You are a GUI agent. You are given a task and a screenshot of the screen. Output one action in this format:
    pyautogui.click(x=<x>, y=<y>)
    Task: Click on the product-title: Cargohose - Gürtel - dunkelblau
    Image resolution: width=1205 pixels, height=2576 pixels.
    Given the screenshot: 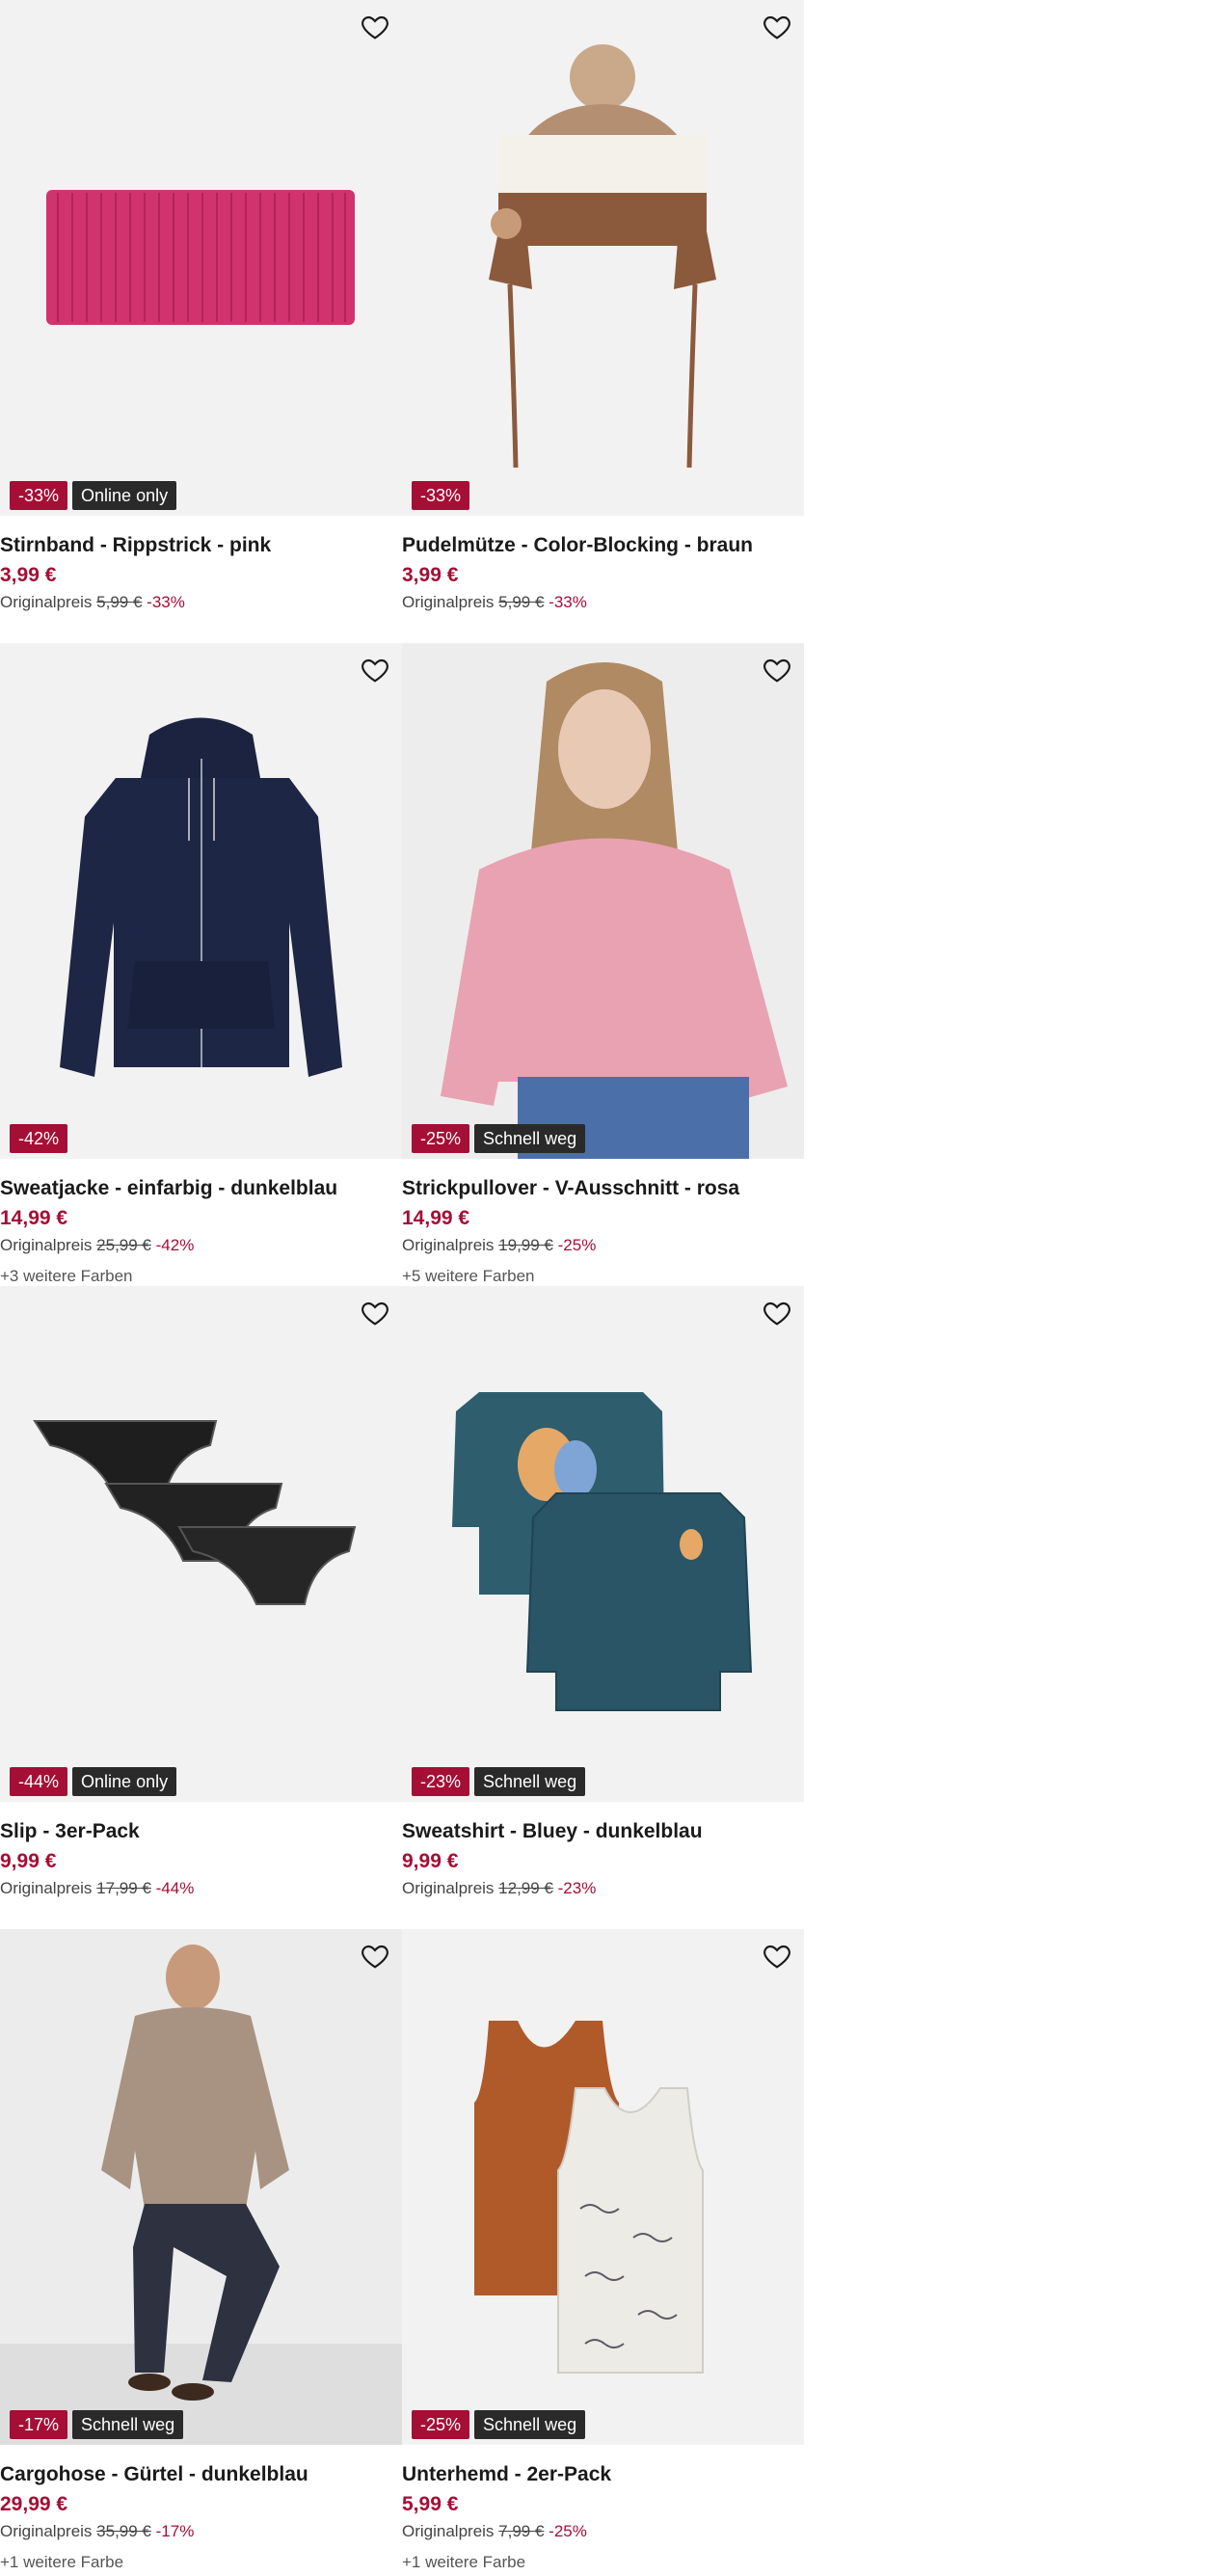 What is the action you would take?
    pyautogui.click(x=201, y=2475)
    